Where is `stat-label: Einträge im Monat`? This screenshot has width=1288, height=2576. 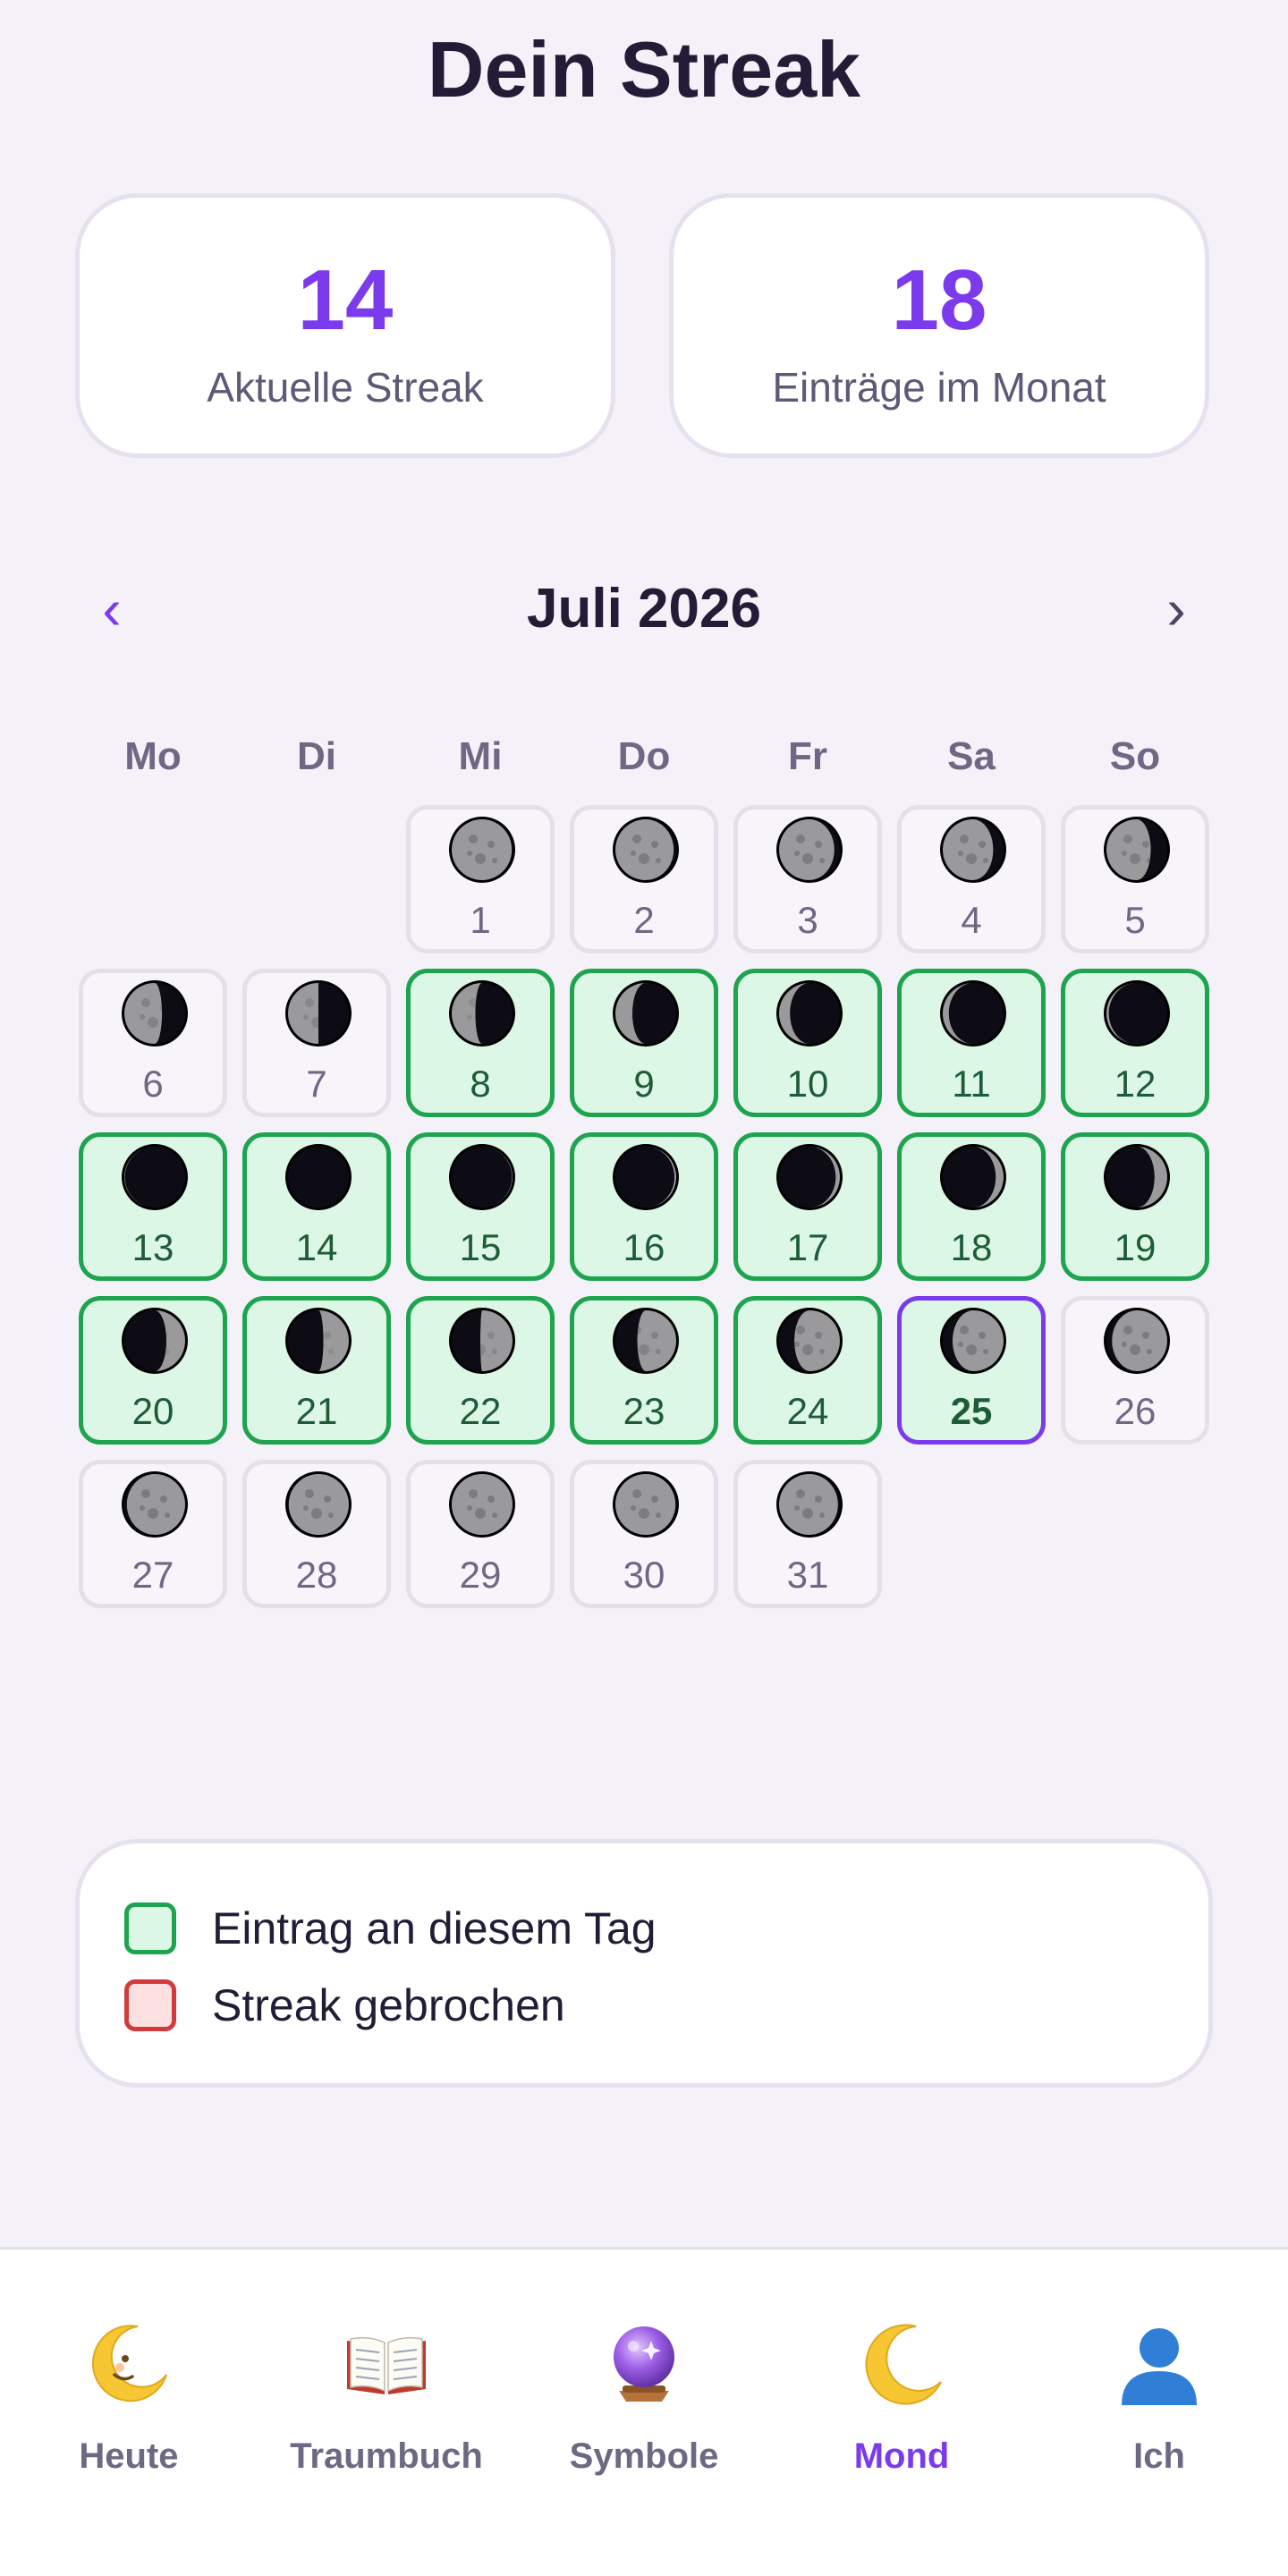 stat-label: Einträge im Monat is located at coordinates (939, 387).